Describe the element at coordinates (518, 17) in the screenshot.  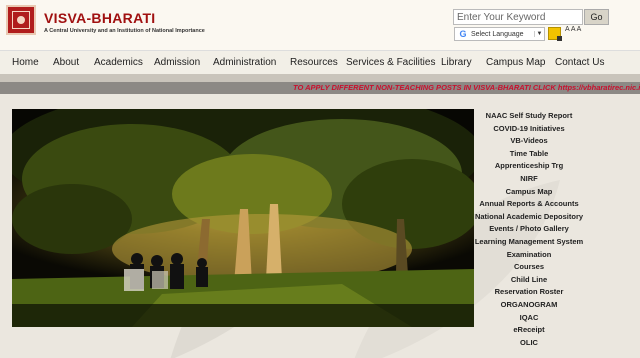
I see `search-input` at that location.